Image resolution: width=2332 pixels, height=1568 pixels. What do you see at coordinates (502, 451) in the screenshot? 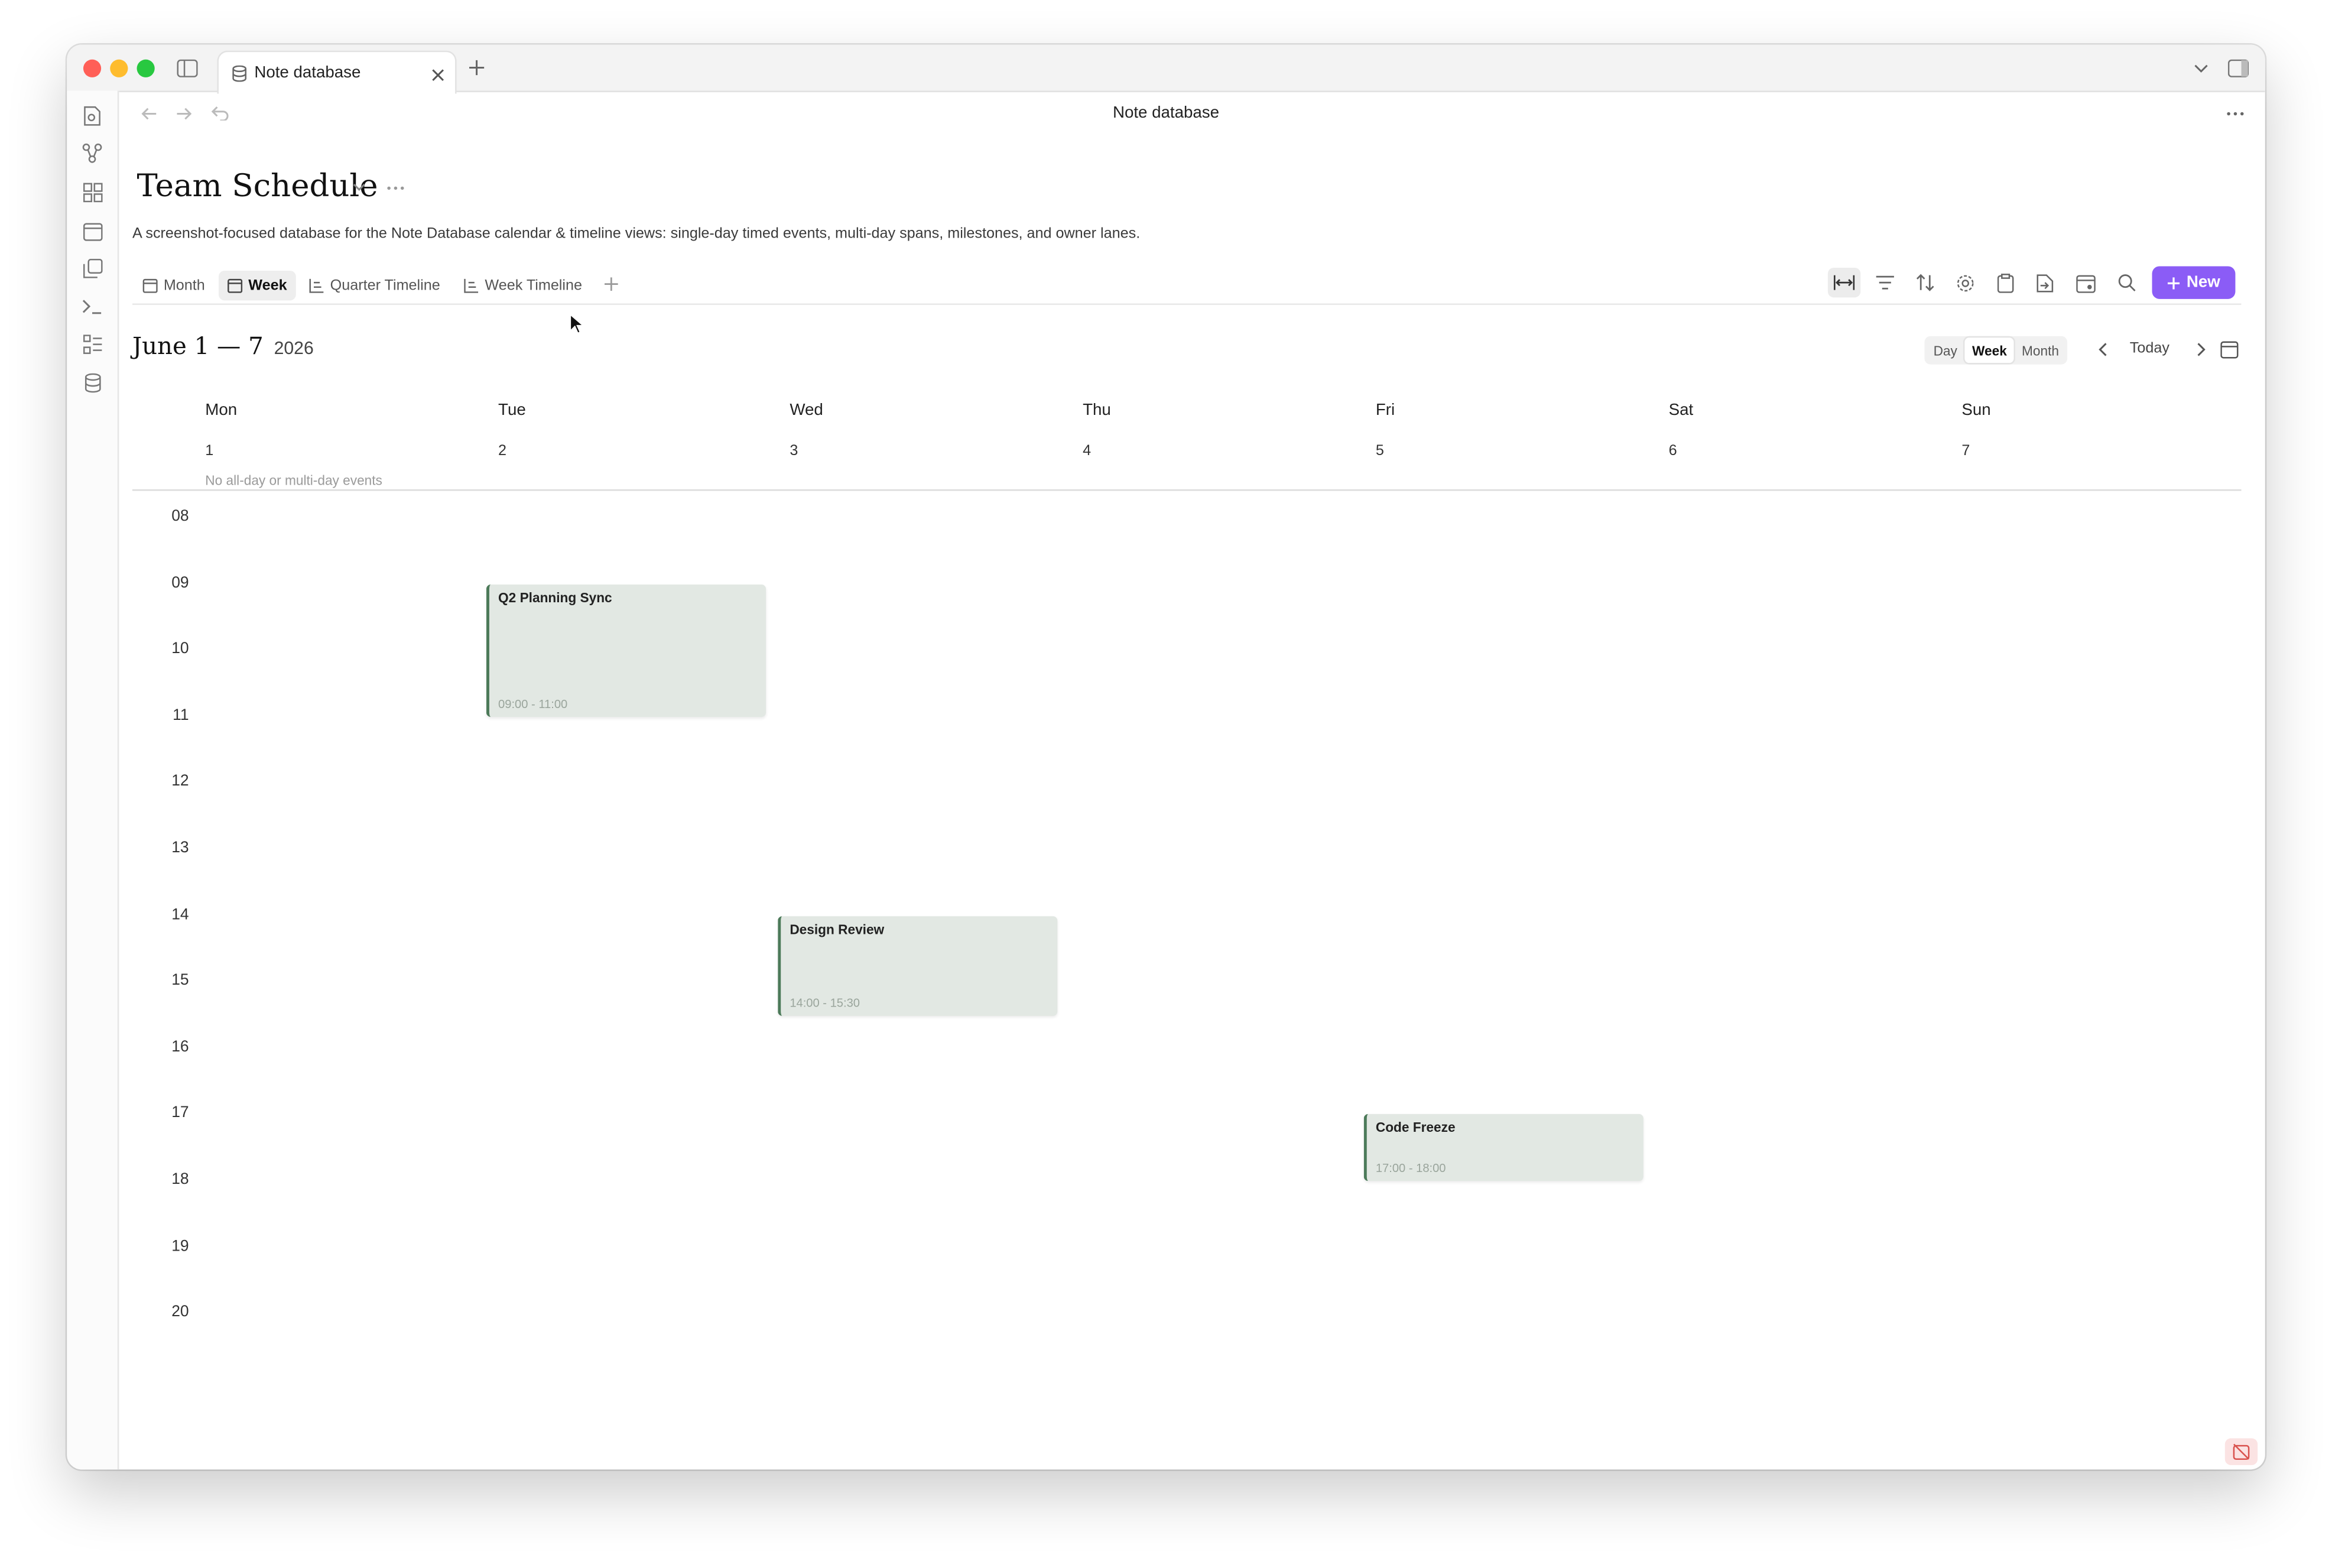
I see `day-number: 2` at bounding box center [502, 451].